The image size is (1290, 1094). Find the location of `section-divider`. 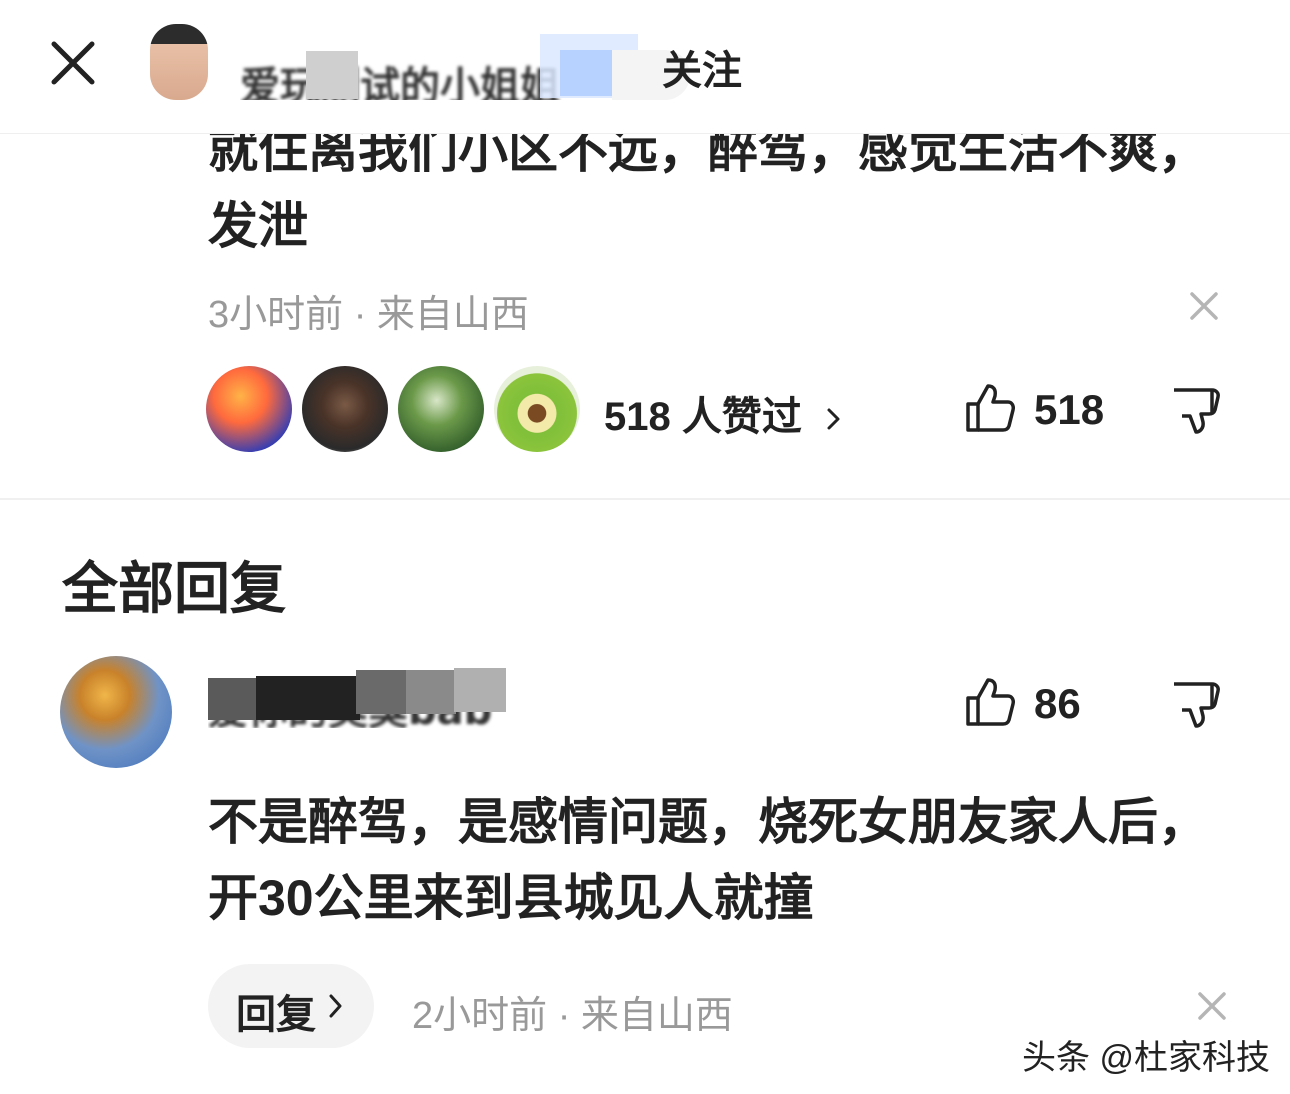

section-divider is located at coordinates (645, 499).